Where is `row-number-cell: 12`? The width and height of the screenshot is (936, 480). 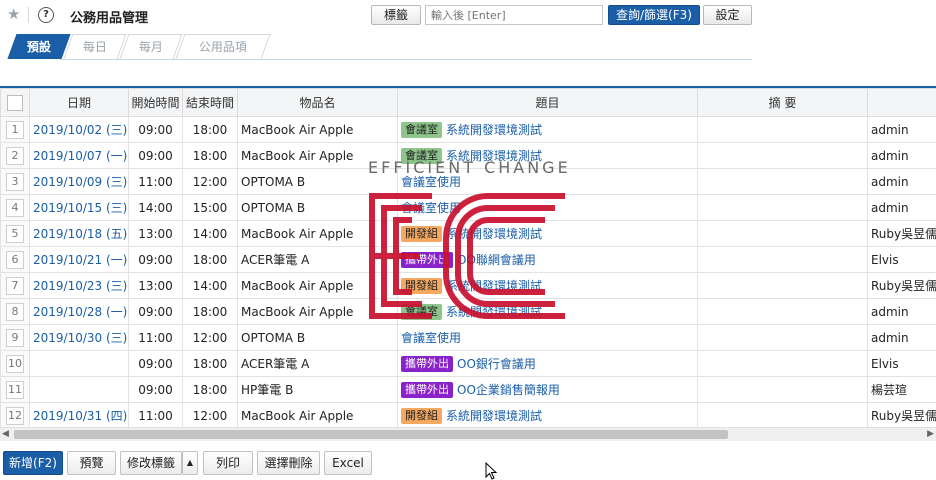 row-number-cell: 12 is located at coordinates (15, 414).